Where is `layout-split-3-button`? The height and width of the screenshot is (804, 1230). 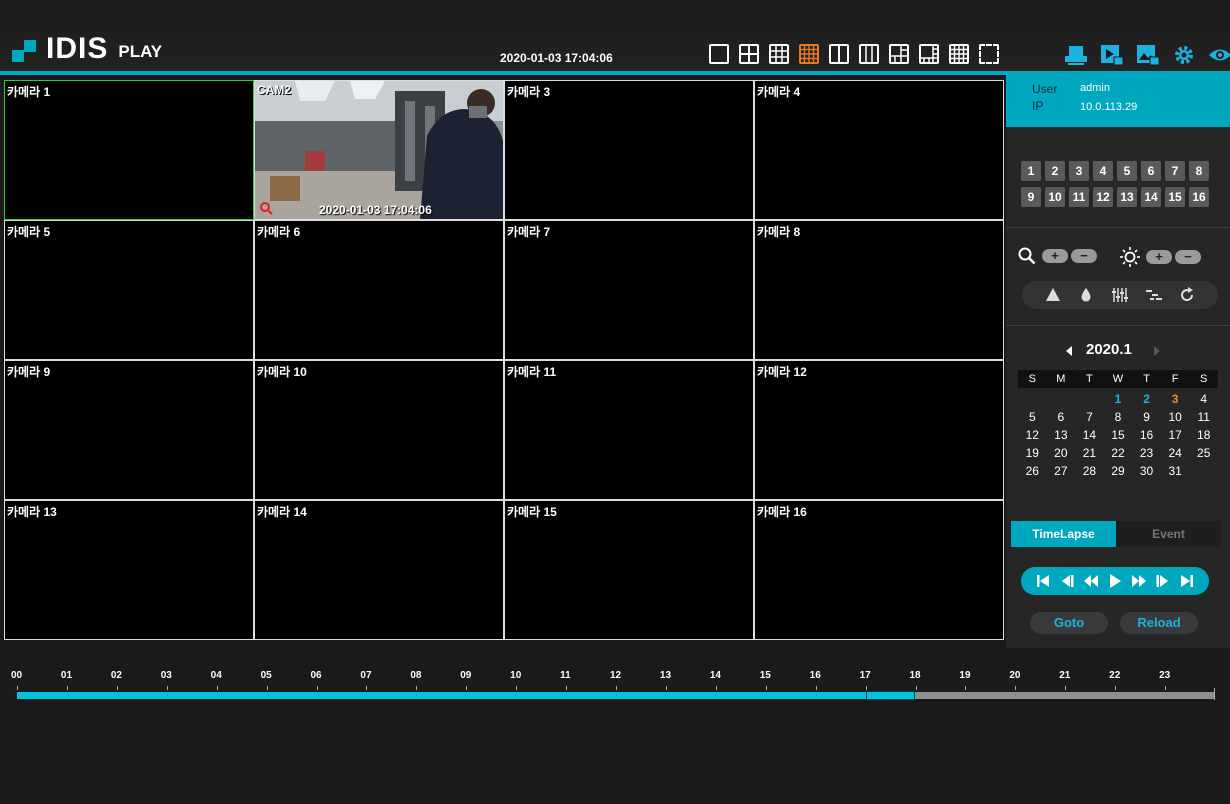 layout-split-3-button is located at coordinates (869, 54).